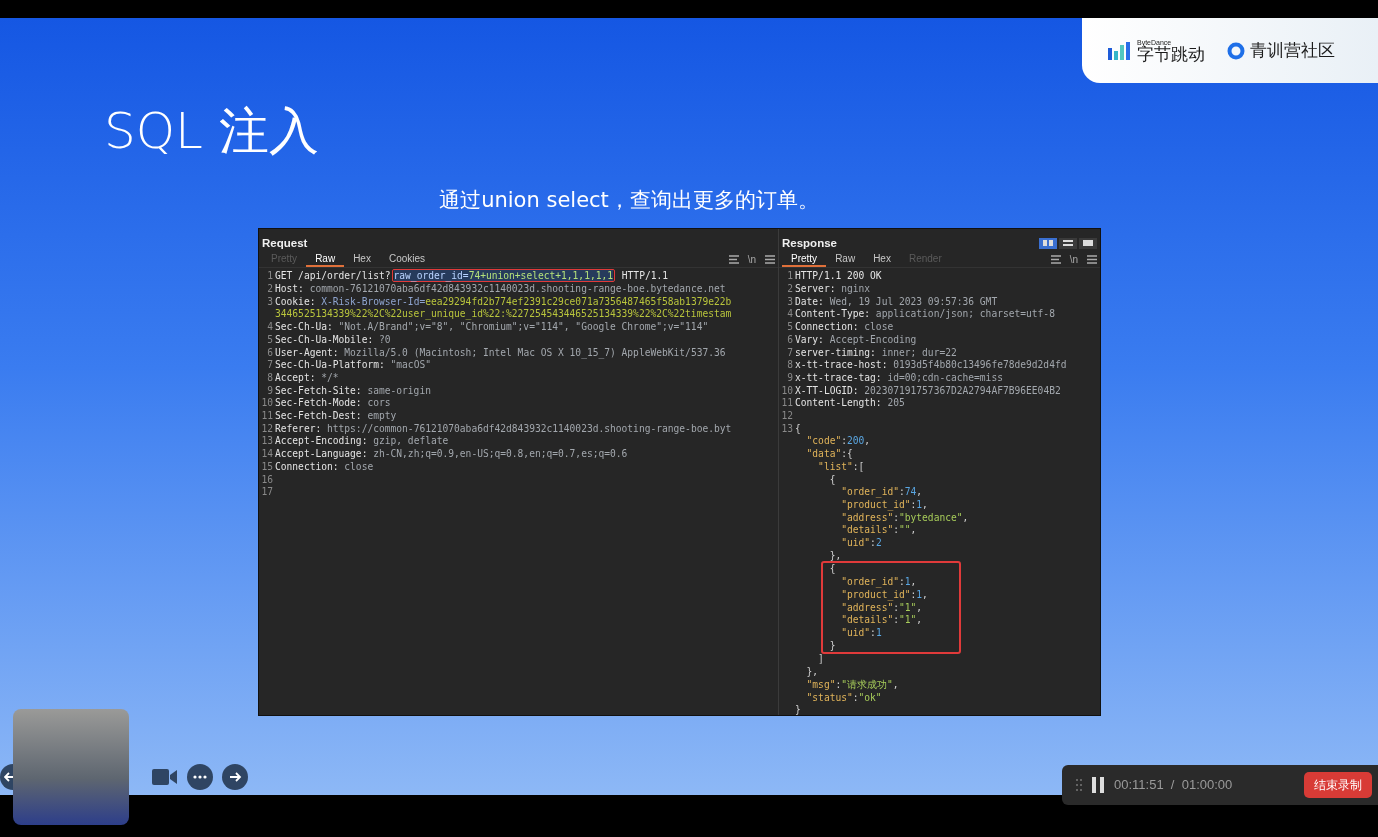 Image resolution: width=1378 pixels, height=837 pixels. I want to click on code-line: "data":{, so click(829, 454).